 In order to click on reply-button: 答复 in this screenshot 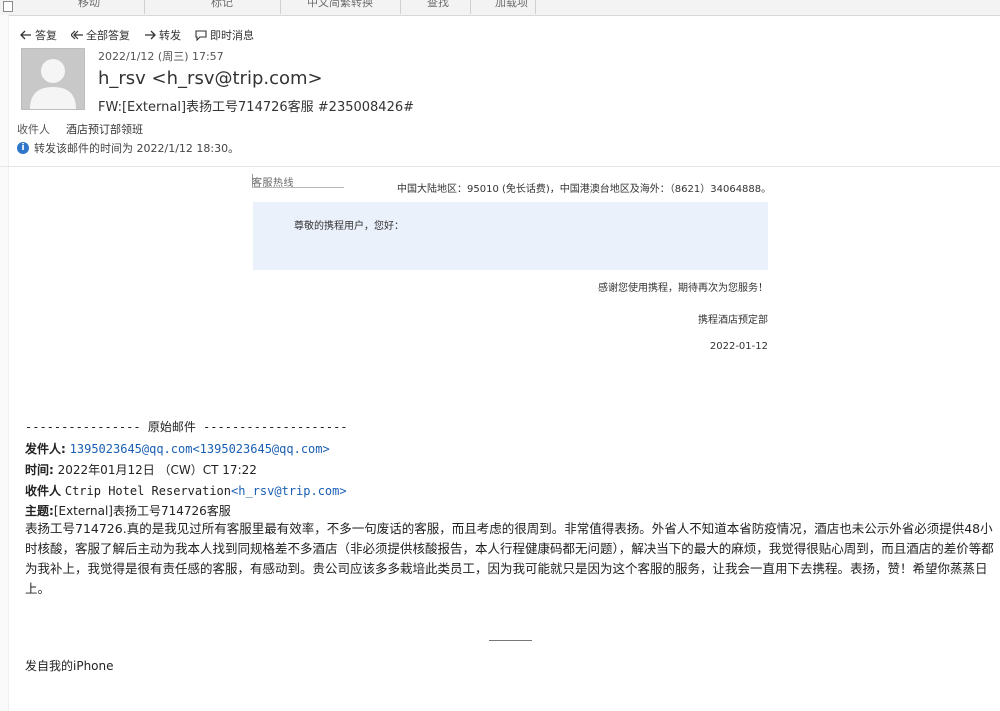, I will do `click(38, 35)`.